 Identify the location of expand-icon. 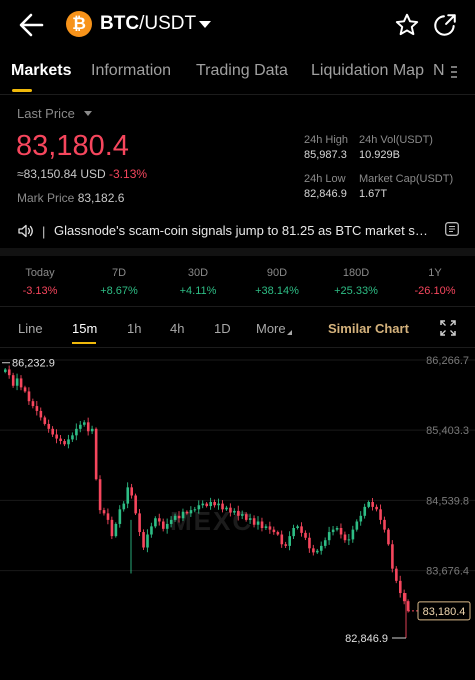
(452, 229).